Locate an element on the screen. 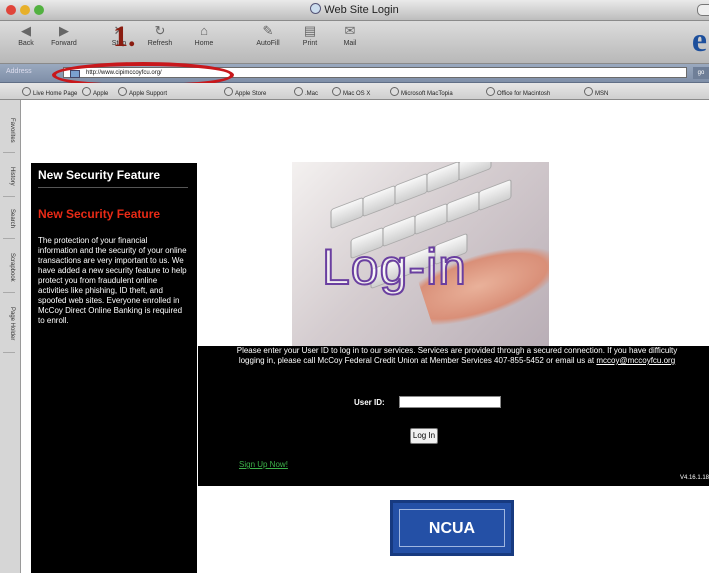 Image resolution: width=709 pixels, height=573 pixels. security-panel-heading: New Security Feature is located at coordinates (99, 175).